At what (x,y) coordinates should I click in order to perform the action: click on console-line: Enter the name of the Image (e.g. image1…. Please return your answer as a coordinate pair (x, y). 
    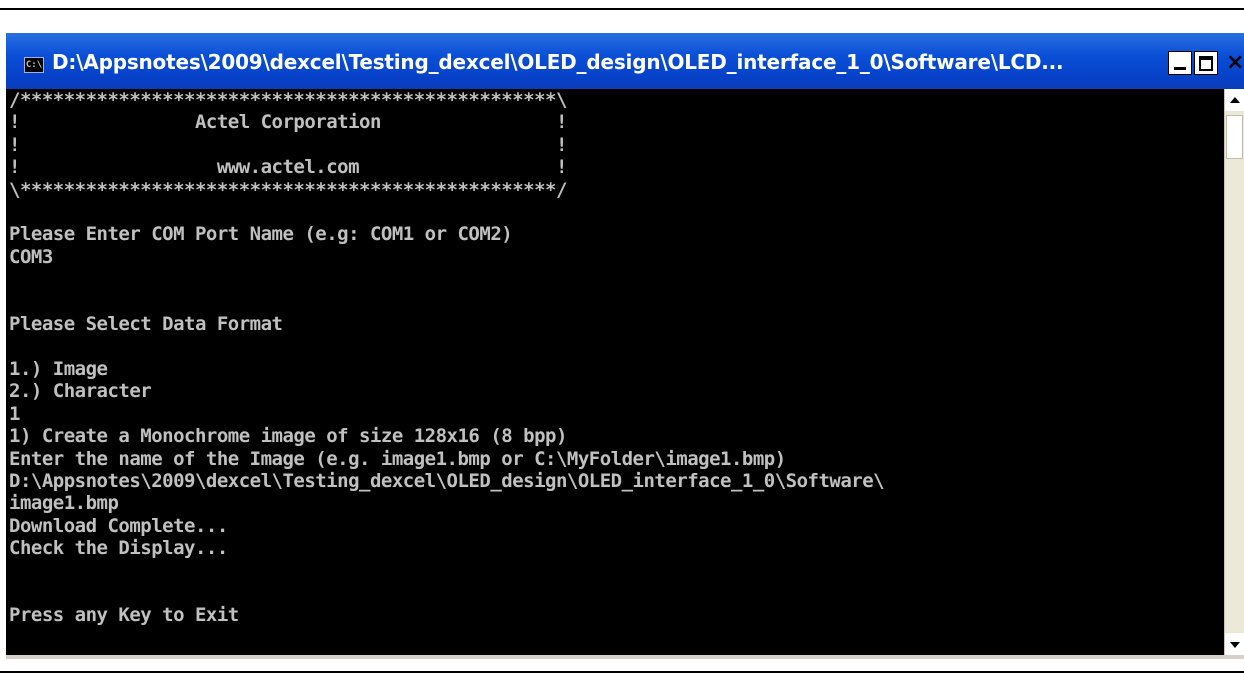
    Looking at the image, I should click on (397, 458).